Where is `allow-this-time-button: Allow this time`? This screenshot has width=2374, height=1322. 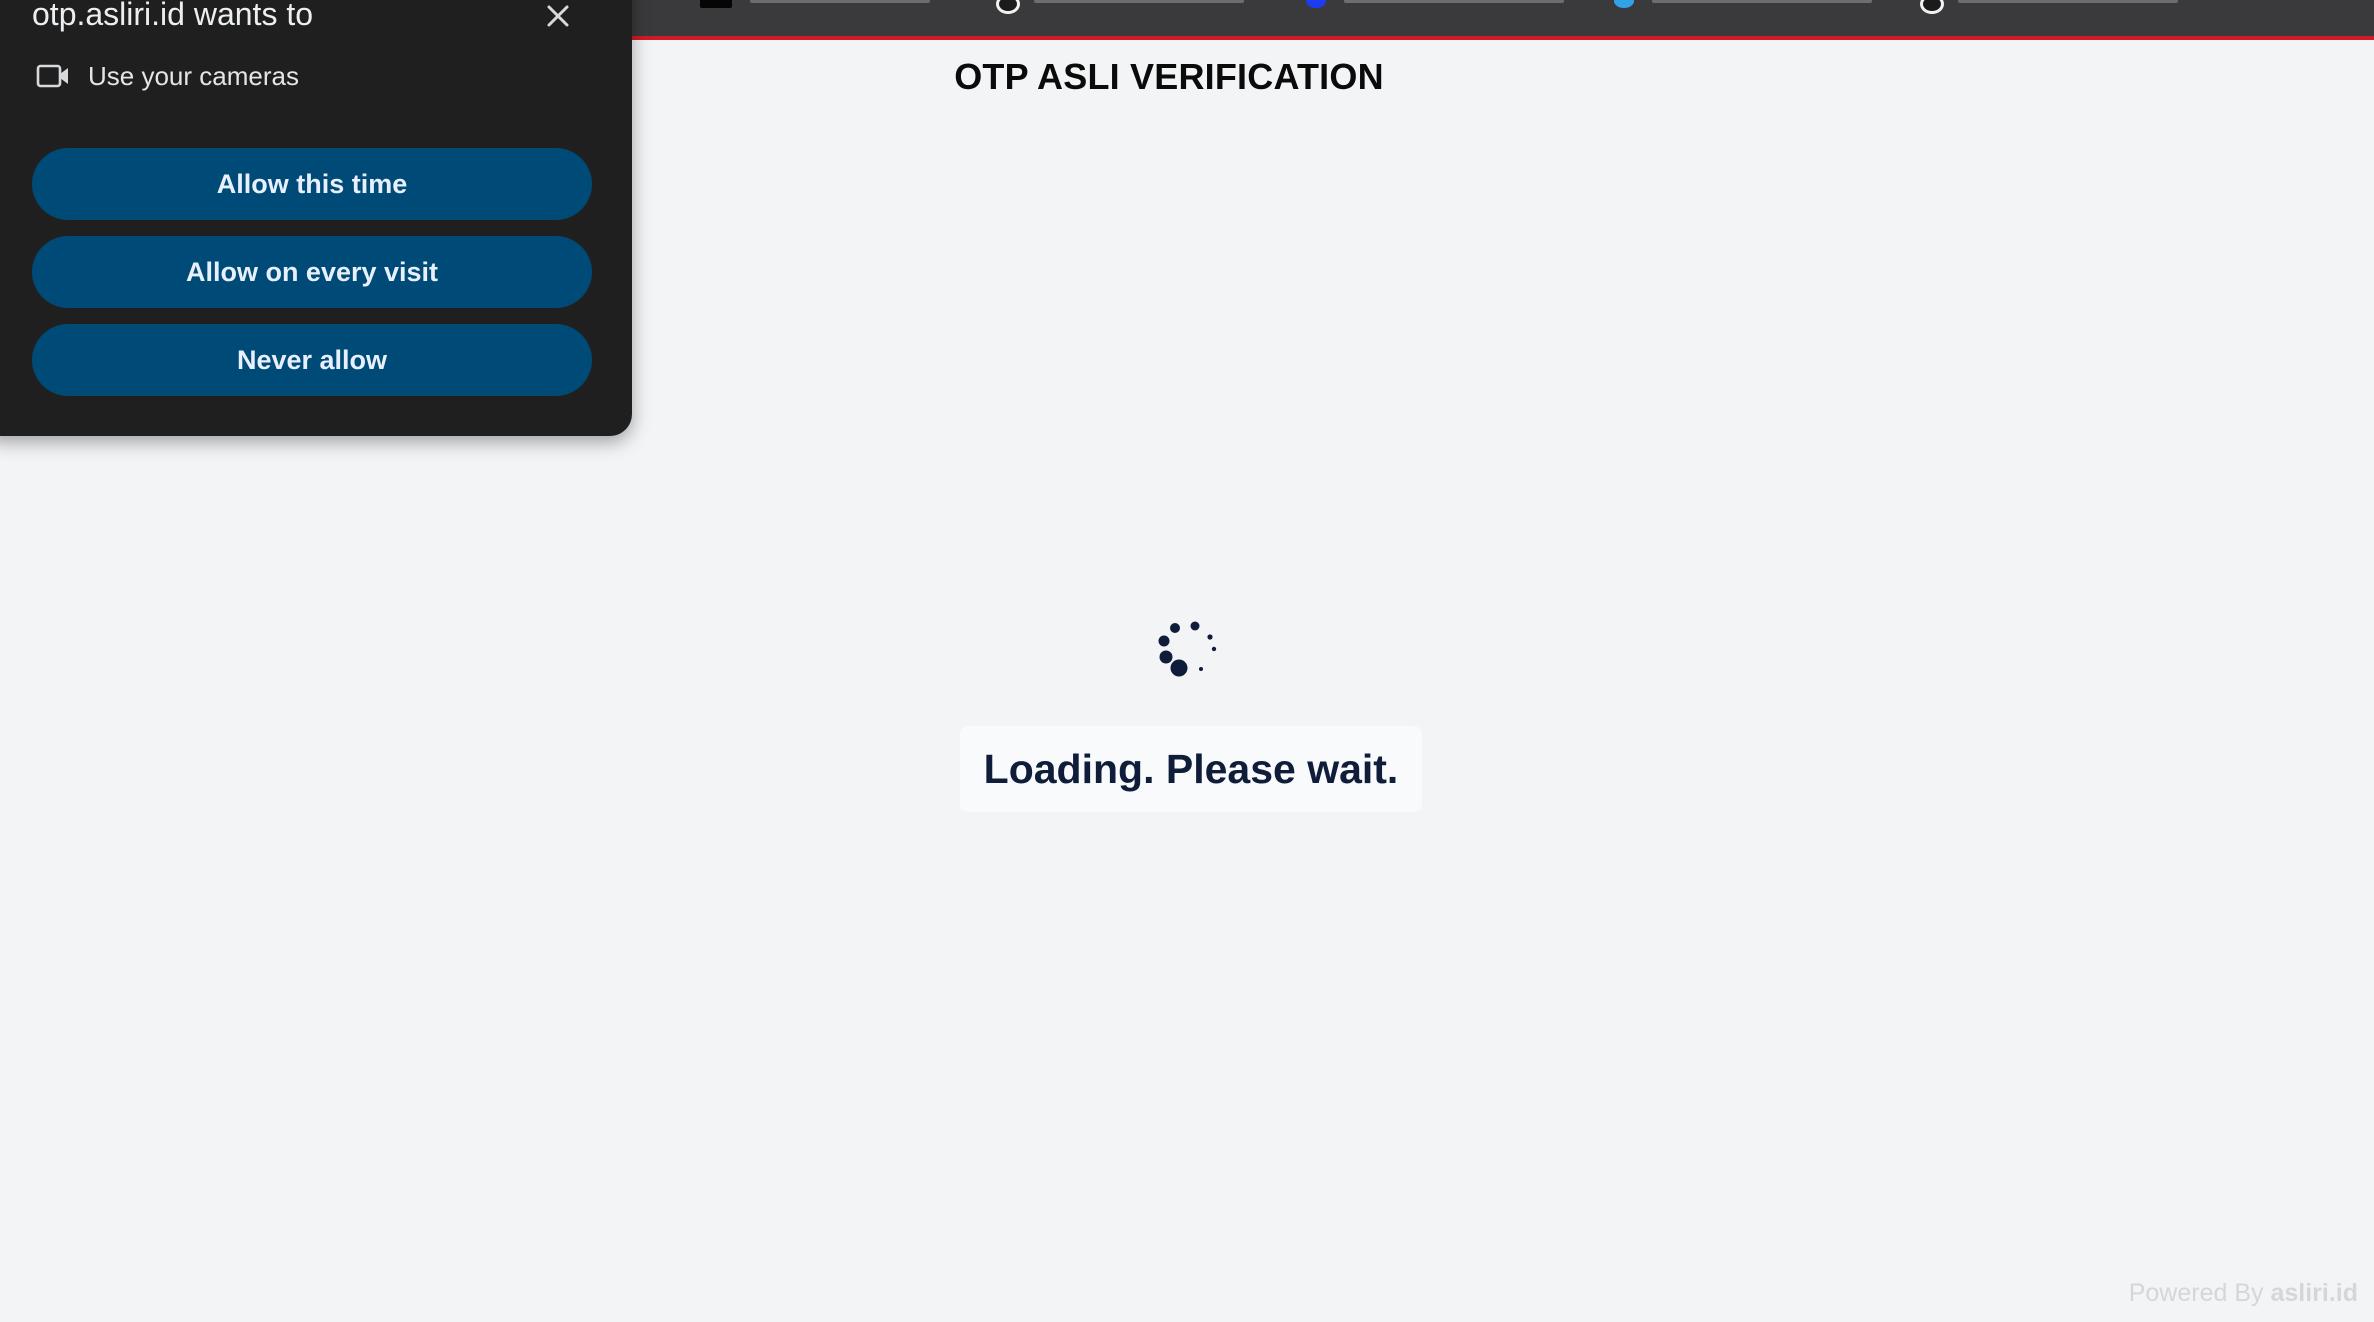
allow-this-time-button: Allow this time is located at coordinates (312, 184).